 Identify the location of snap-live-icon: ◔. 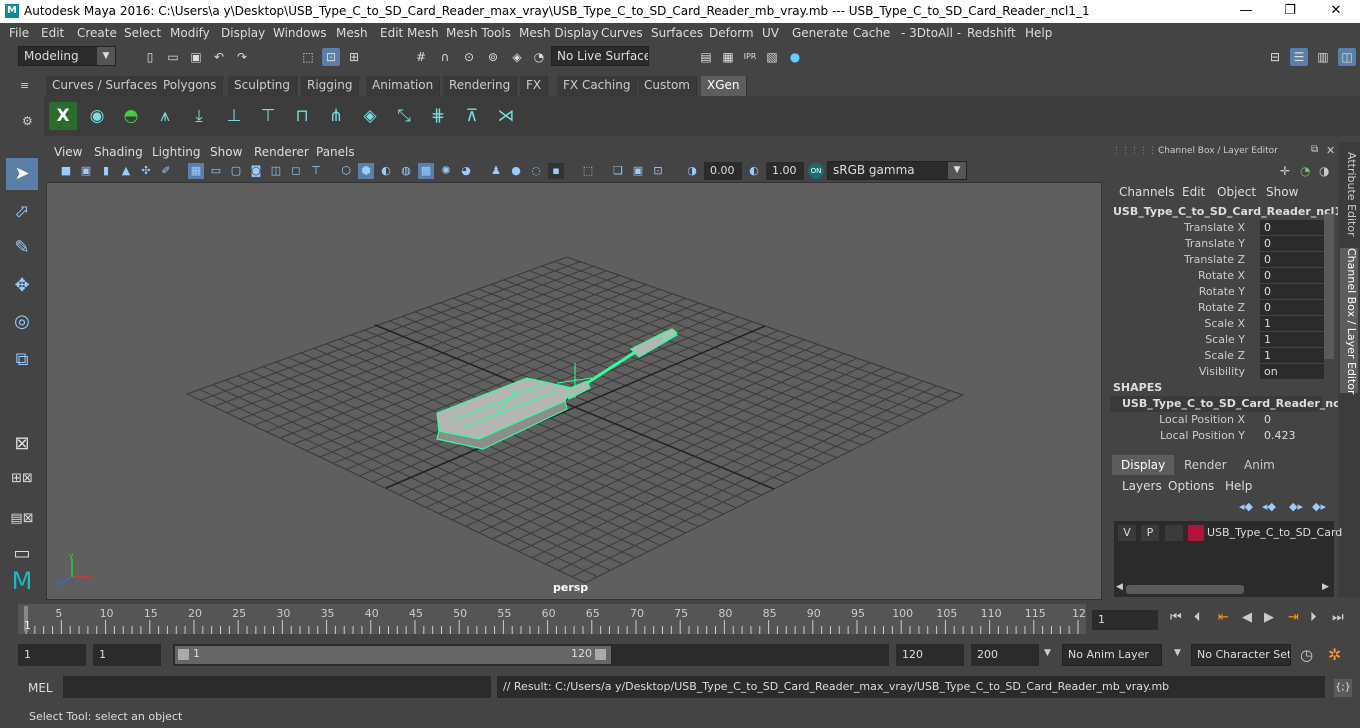
(539, 57).